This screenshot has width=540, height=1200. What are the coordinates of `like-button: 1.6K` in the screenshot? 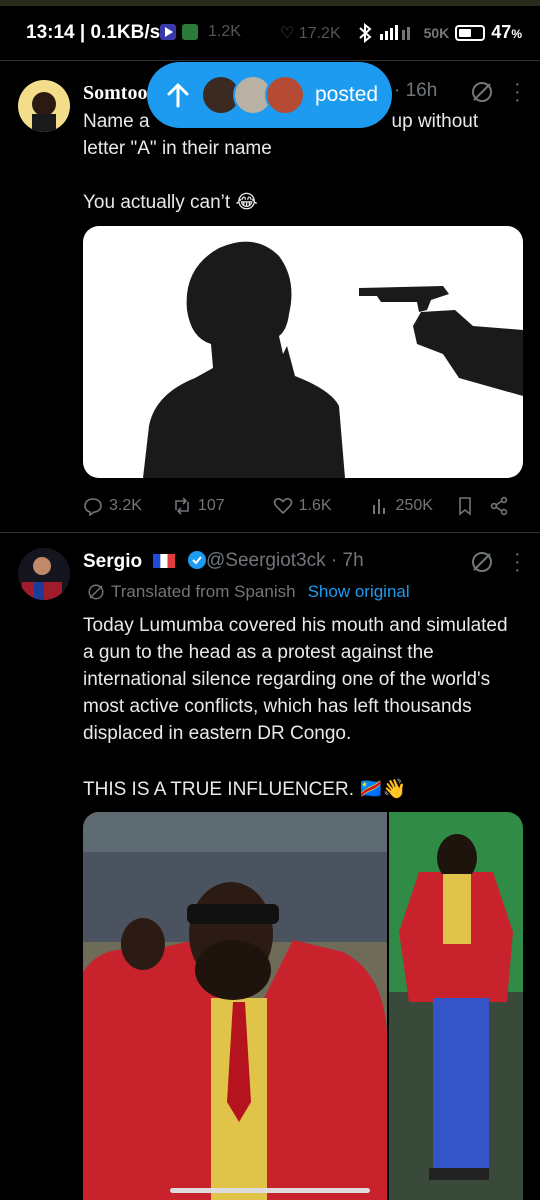 It's located at (302, 506).